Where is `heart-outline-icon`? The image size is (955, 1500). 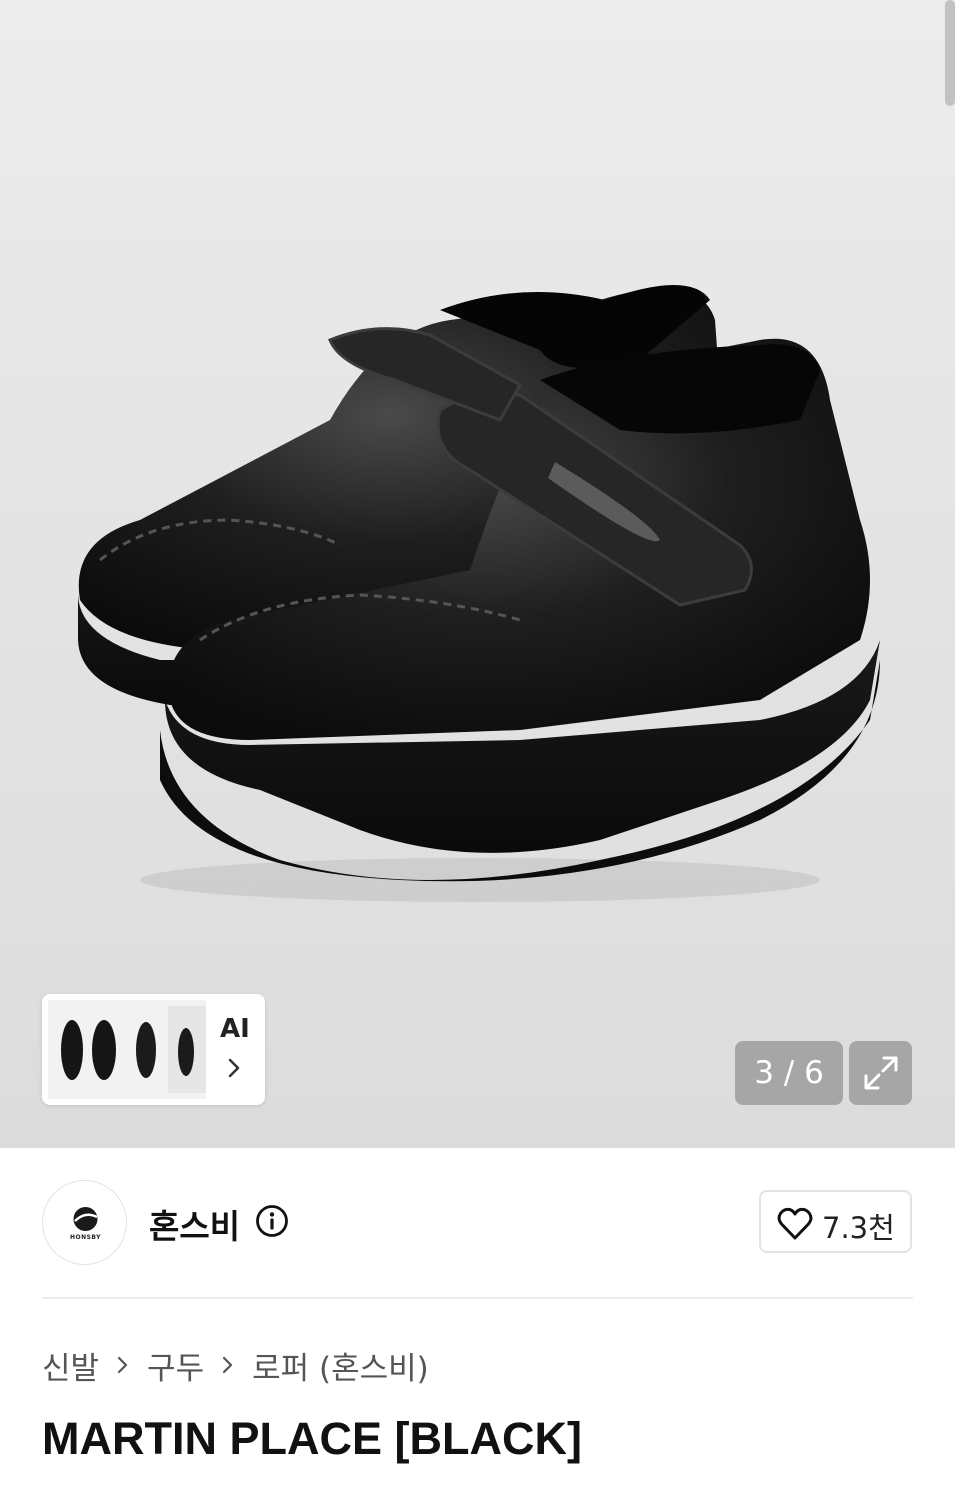 heart-outline-icon is located at coordinates (795, 1223).